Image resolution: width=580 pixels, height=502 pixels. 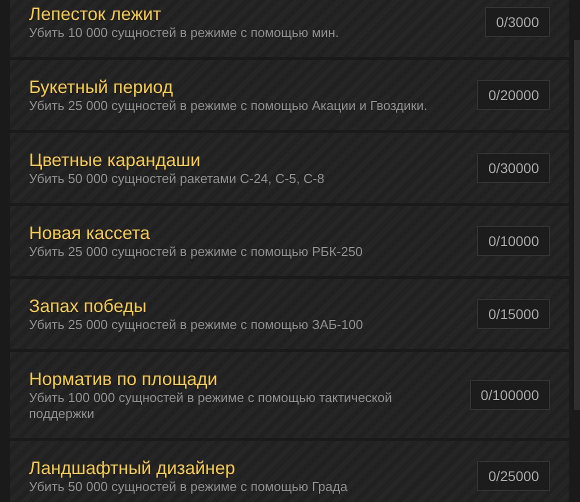 I want to click on progress-counter: 0/30000, so click(x=513, y=168).